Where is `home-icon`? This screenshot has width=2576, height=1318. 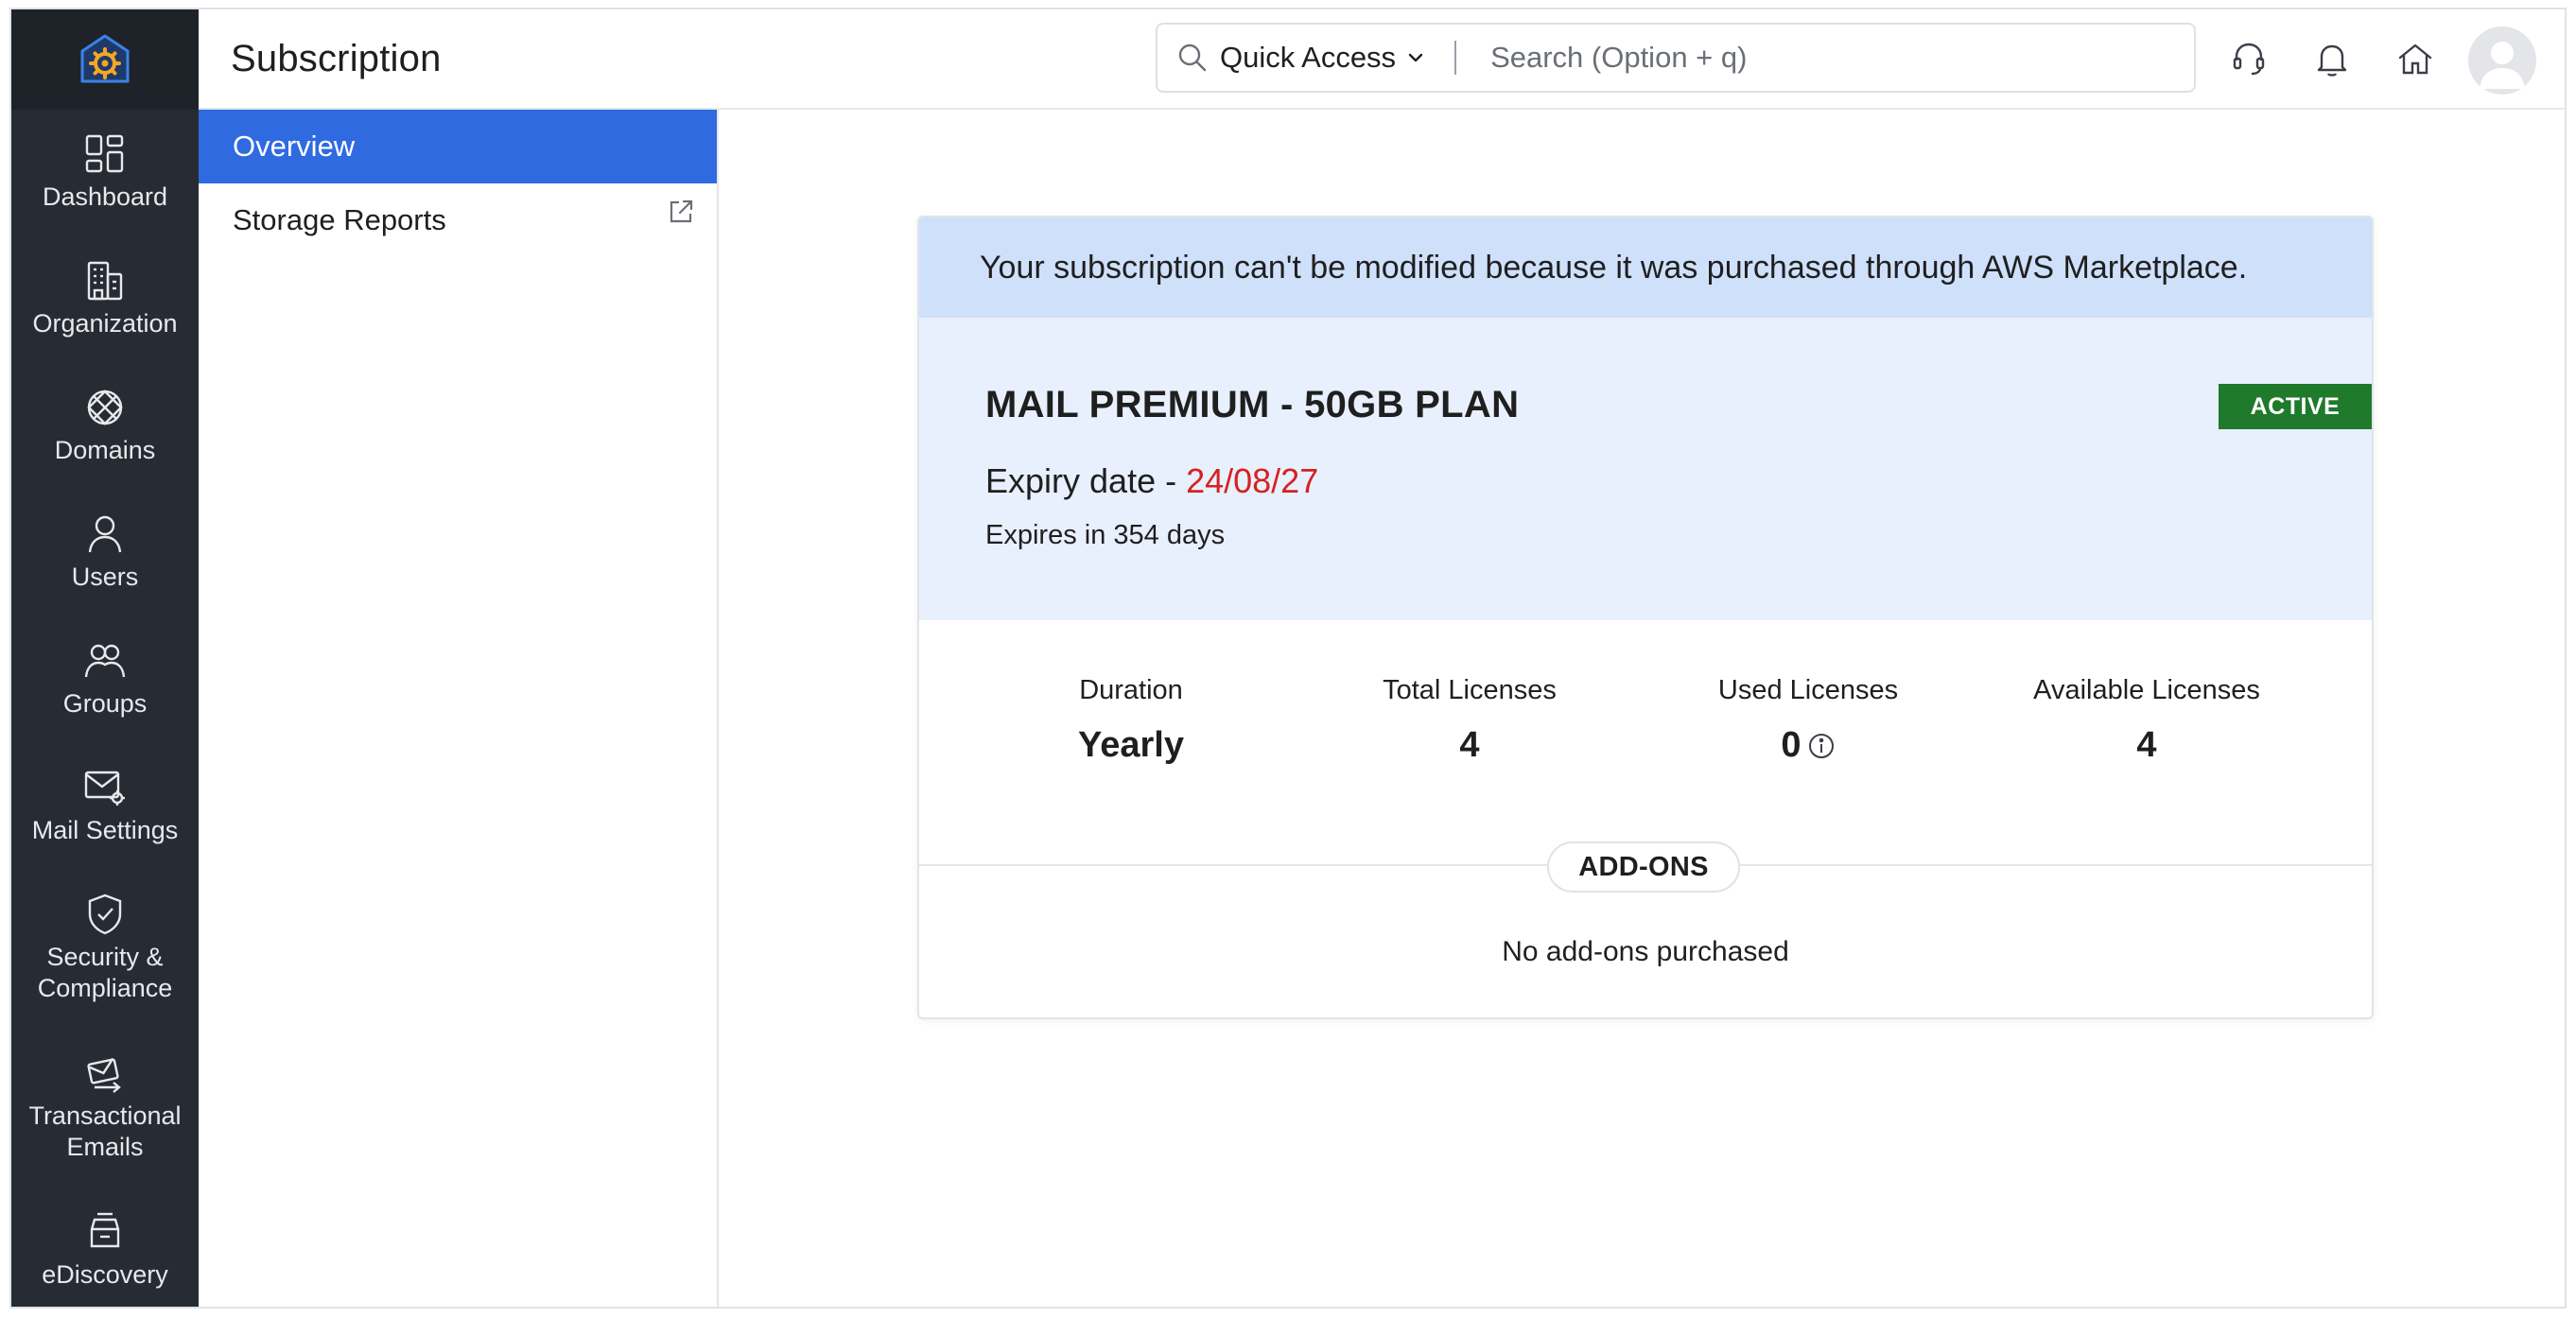
home-icon is located at coordinates (2415, 58).